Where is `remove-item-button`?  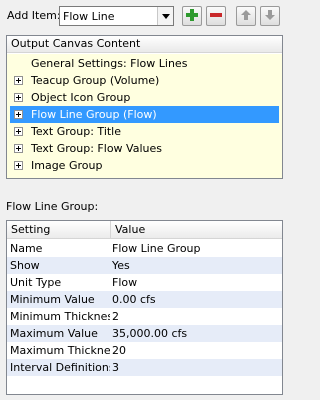
remove-item-button is located at coordinates (216, 16).